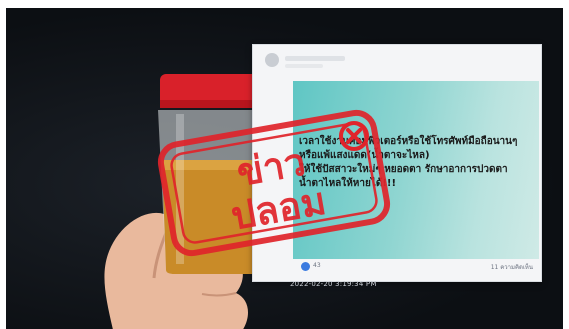 This screenshot has height=329, width=569. Describe the element at coordinates (354, 136) in the screenshot. I see `close-icon` at that location.